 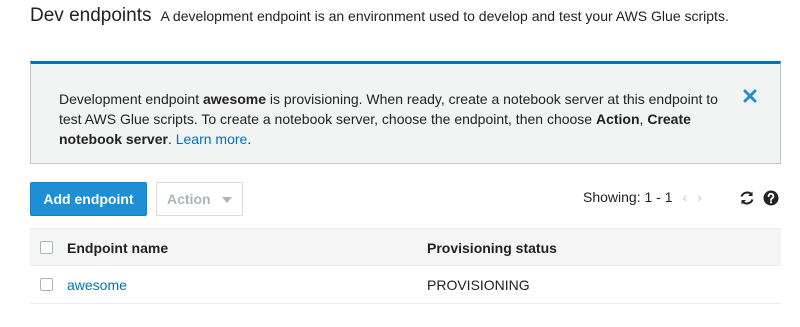 What do you see at coordinates (131, 99) in the screenshot?
I see `banner-text: Development endpoint` at bounding box center [131, 99].